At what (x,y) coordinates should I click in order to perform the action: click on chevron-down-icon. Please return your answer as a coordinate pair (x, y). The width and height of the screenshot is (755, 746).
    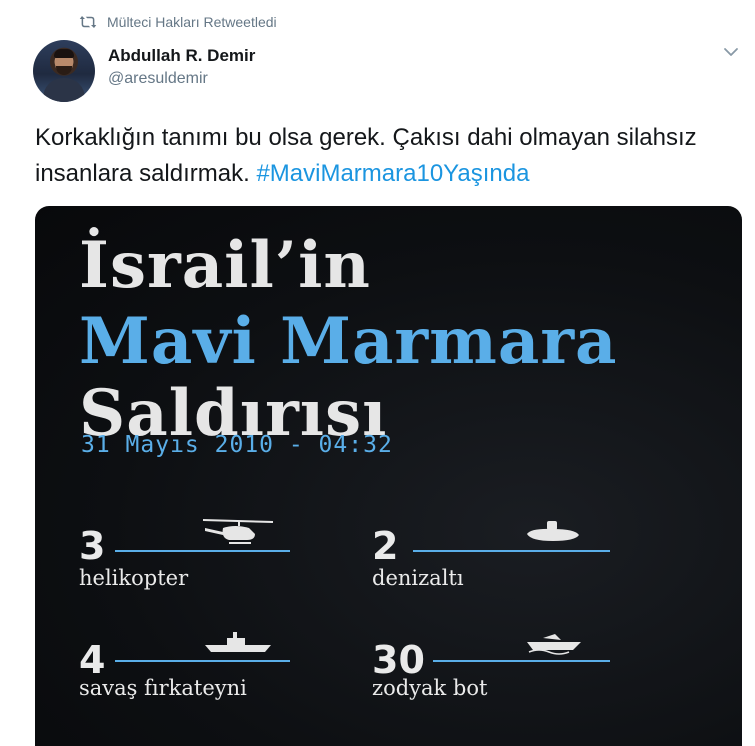
    Looking at the image, I should click on (731, 52).